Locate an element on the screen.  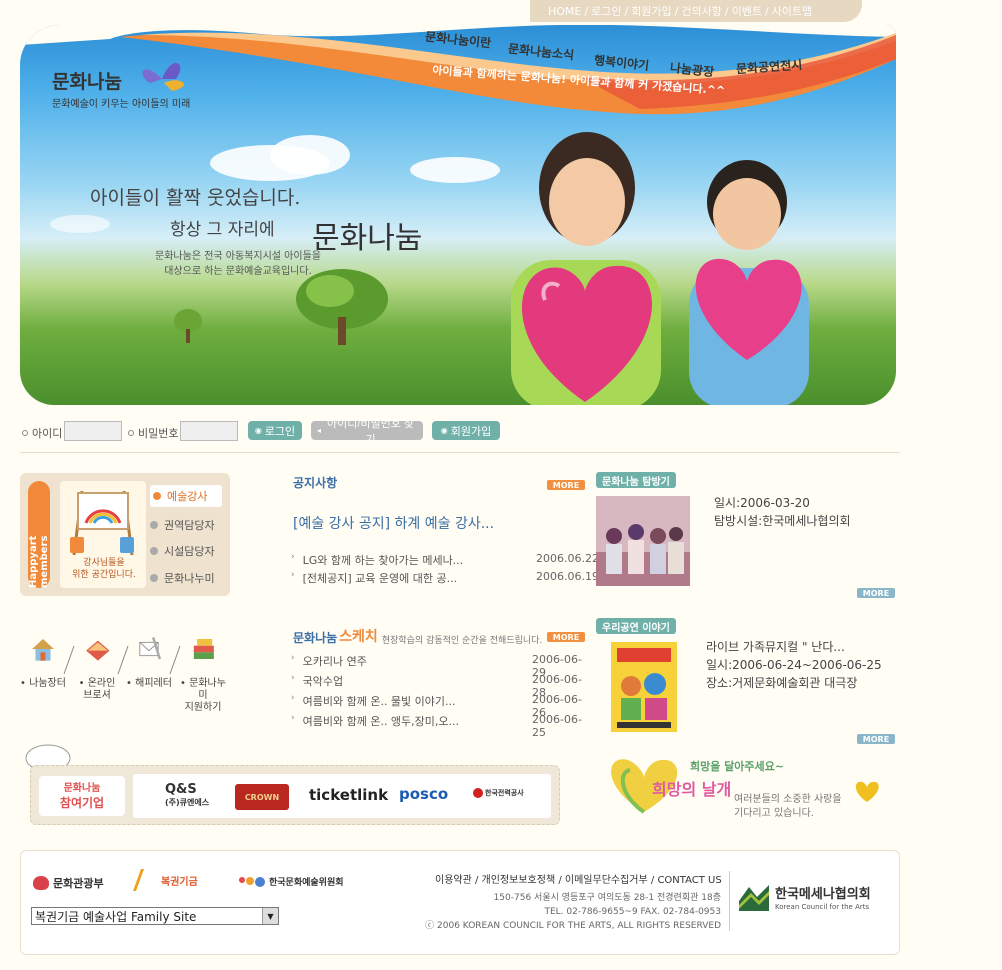
sketch-row: › 국악수업 2006-06-28 is located at coordinates (442, 686).